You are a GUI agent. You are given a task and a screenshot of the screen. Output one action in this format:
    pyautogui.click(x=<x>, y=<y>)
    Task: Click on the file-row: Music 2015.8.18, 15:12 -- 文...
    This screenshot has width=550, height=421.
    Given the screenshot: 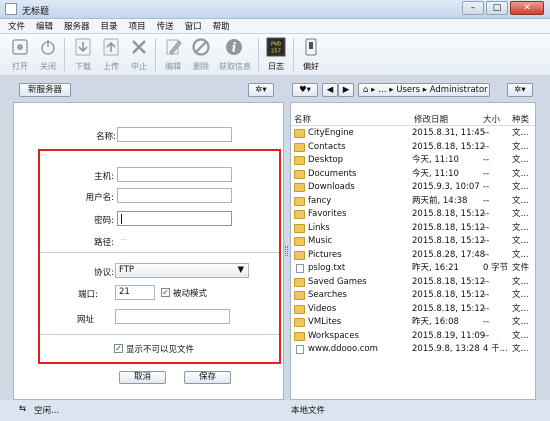 What is the action you would take?
    pyautogui.click(x=413, y=242)
    